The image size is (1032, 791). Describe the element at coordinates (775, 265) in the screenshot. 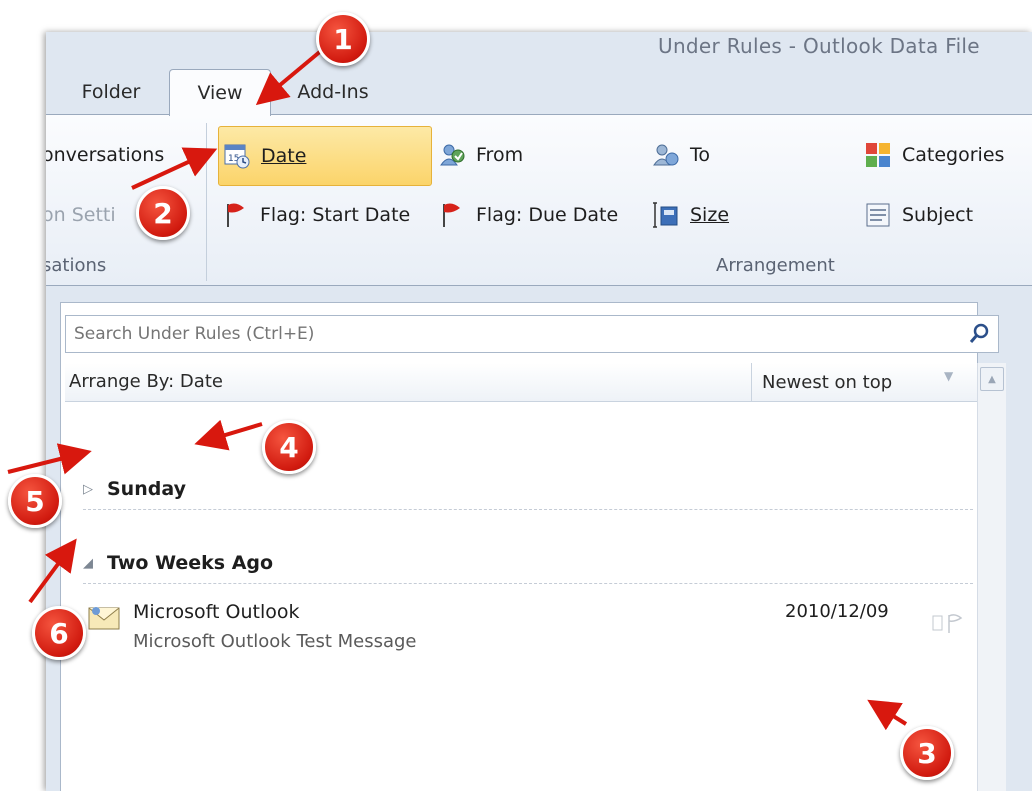

I see `arrangement-group-label: Arrangement` at that location.